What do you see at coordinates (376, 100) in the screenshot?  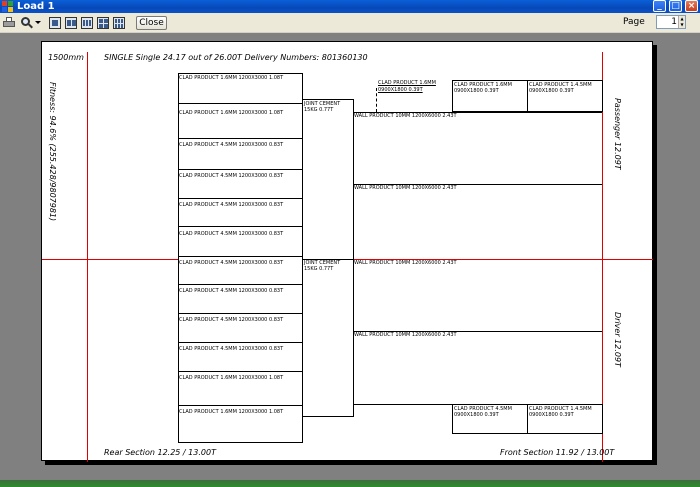 I see `dashed-divider` at bounding box center [376, 100].